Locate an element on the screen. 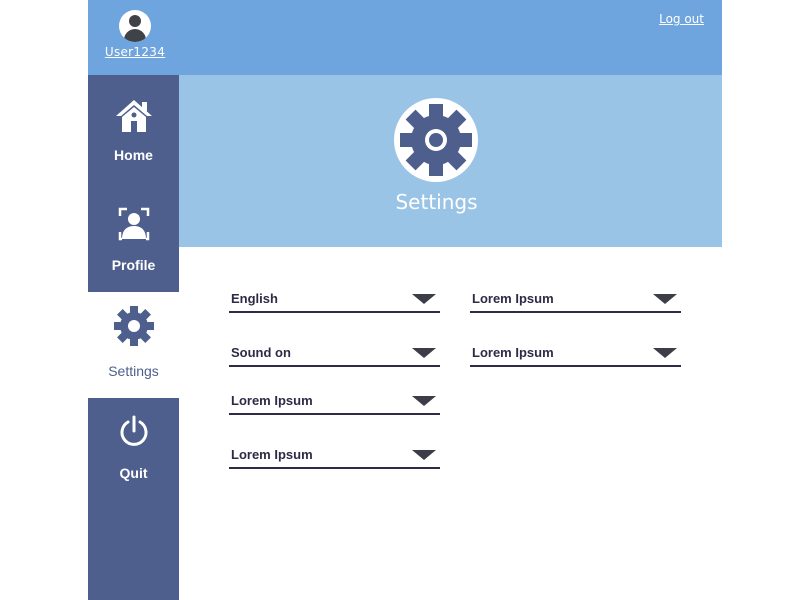 Image resolution: width=800 pixels, height=600 pixels. dropdown-value: English is located at coordinates (254, 298).